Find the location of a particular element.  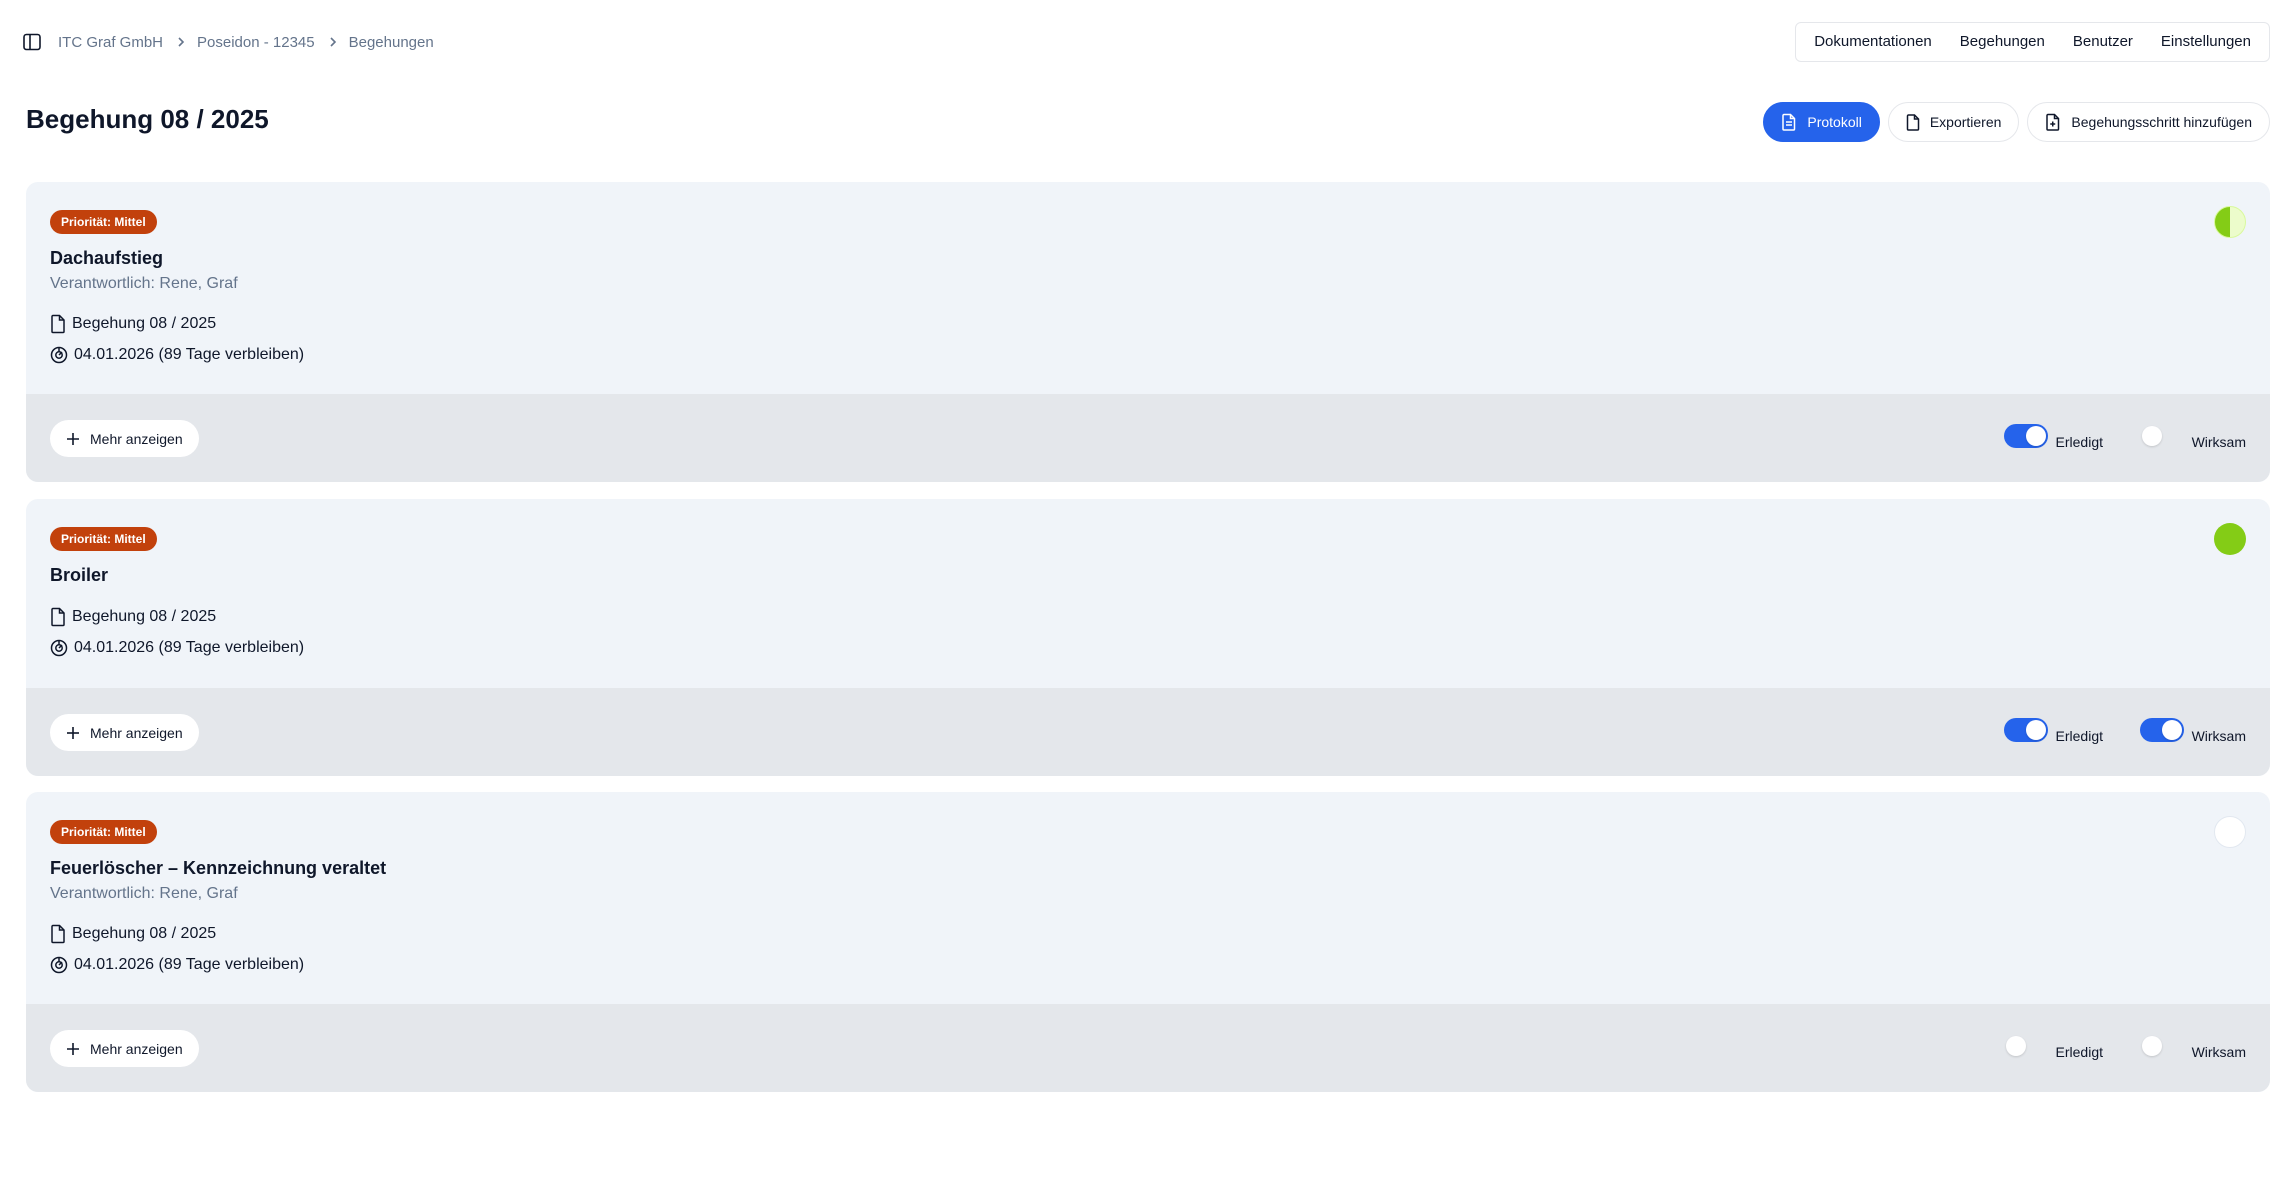

protokoll-button: Protokoll is located at coordinates (1821, 122).